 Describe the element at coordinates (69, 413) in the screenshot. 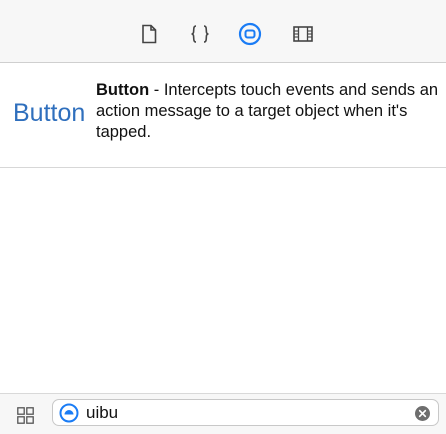

I see `object-filter-icon` at that location.